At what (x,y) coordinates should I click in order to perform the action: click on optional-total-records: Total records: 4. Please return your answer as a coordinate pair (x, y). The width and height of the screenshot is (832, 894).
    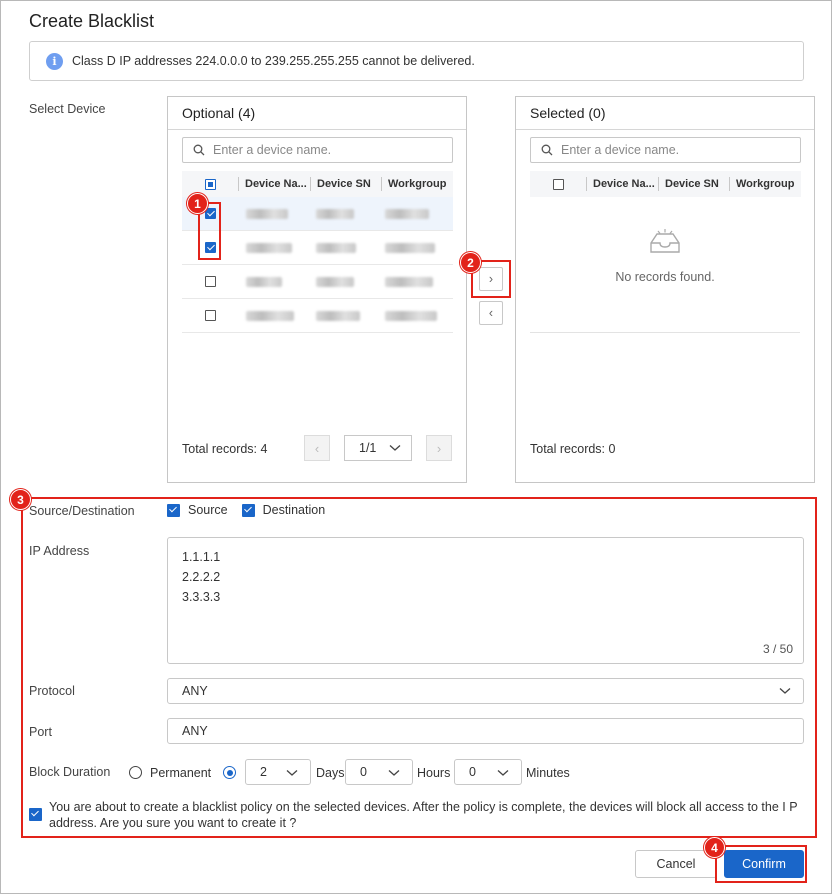
    Looking at the image, I should click on (225, 449).